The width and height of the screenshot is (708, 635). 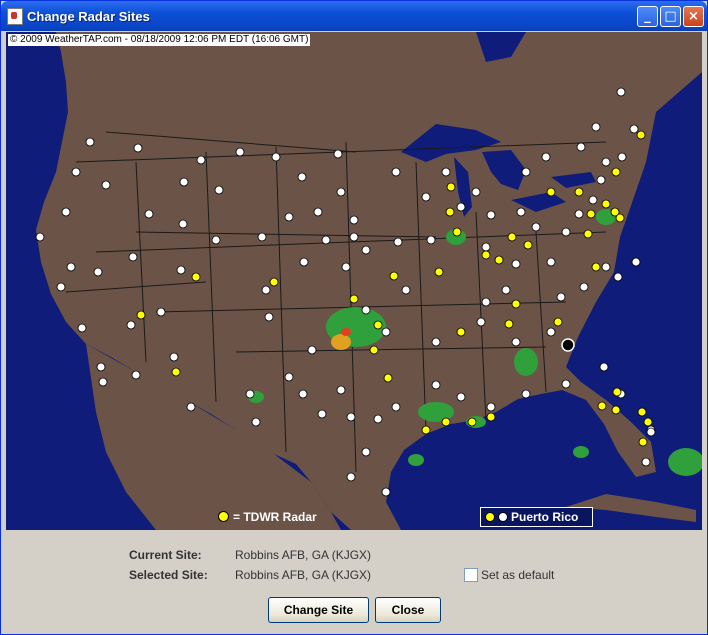 What do you see at coordinates (471, 575) in the screenshot?
I see `set-default-checkbox` at bounding box center [471, 575].